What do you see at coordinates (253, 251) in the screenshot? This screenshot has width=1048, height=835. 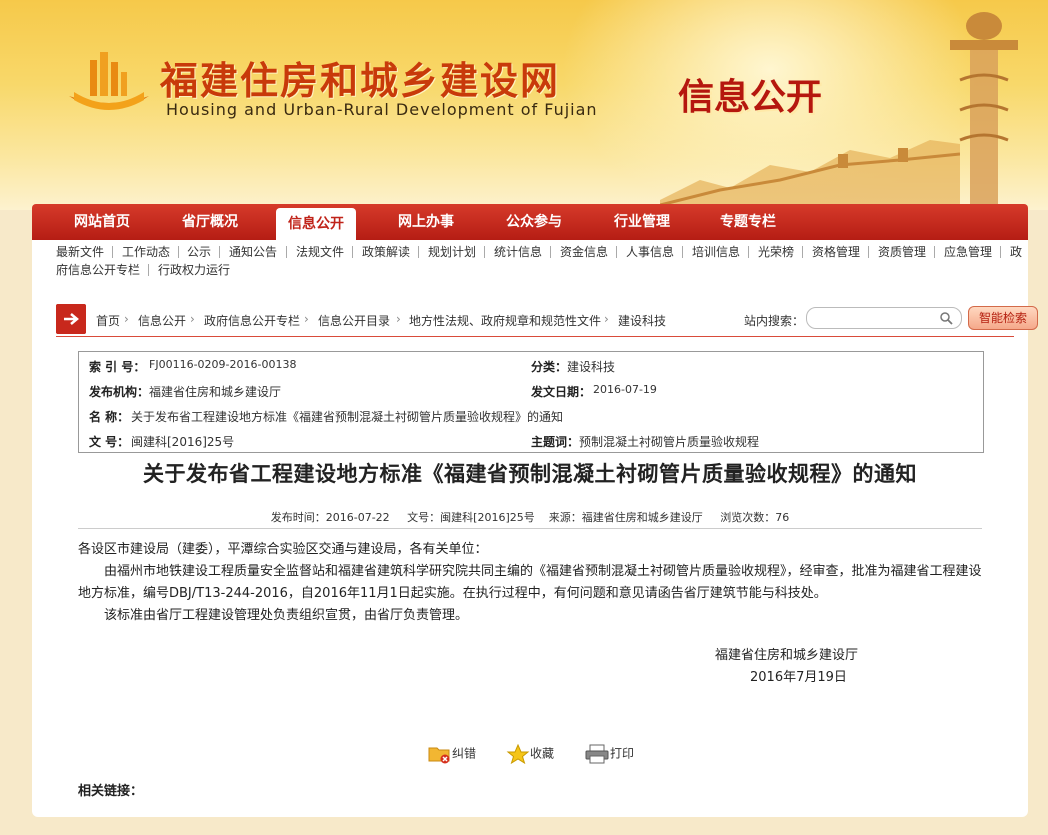 I see `subnav-item: 通知公告` at bounding box center [253, 251].